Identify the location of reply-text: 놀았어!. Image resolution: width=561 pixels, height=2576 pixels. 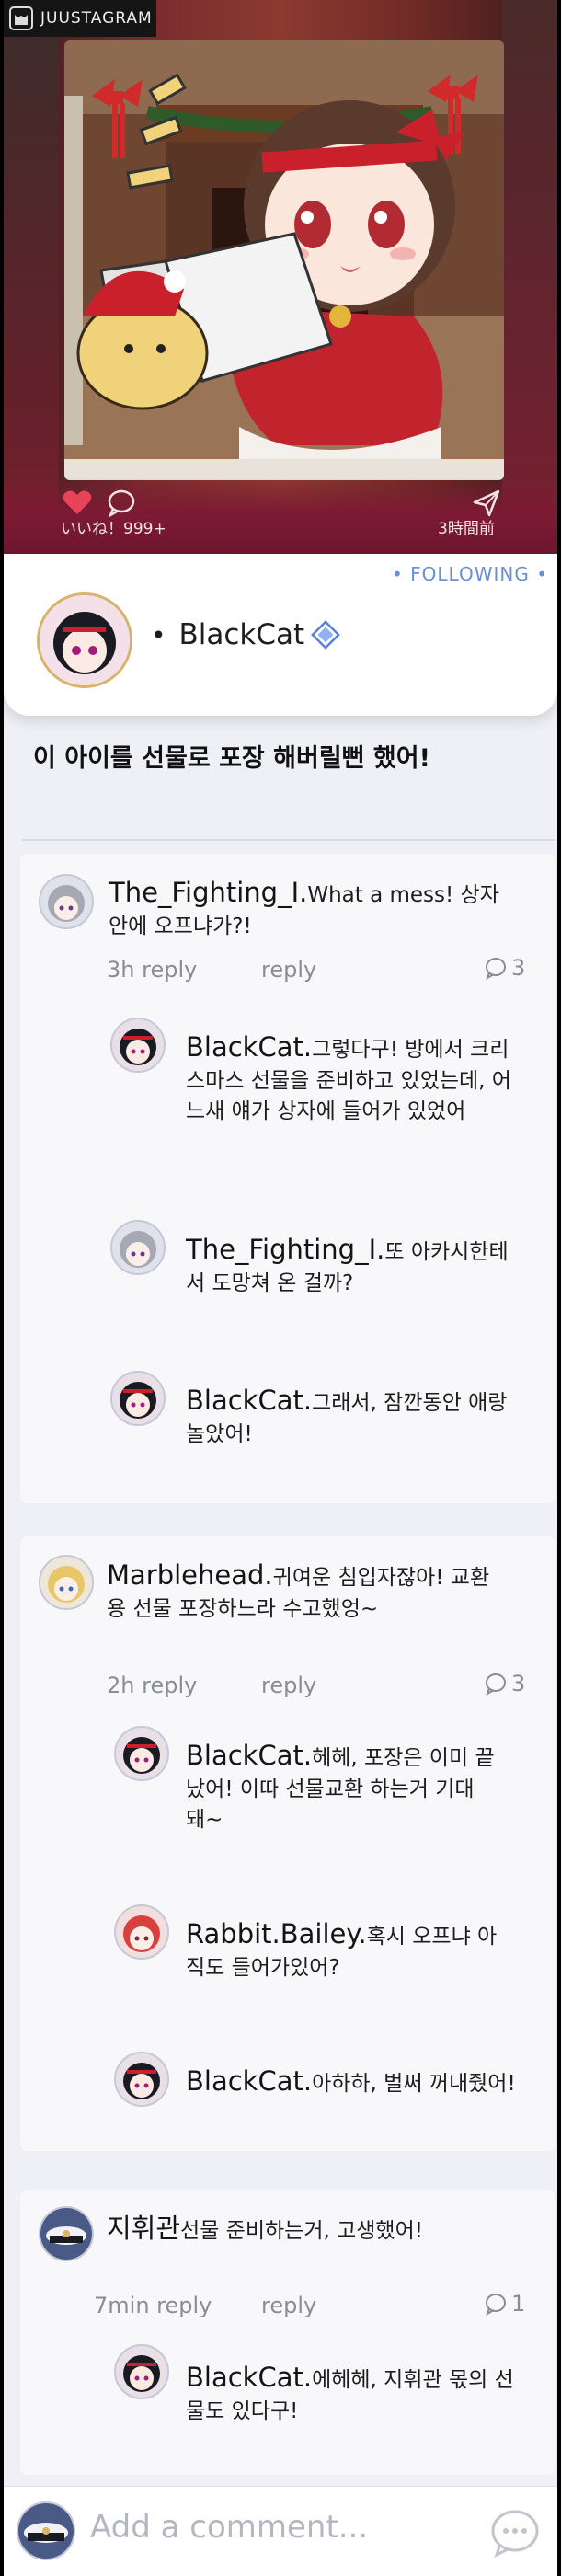
(219, 1434).